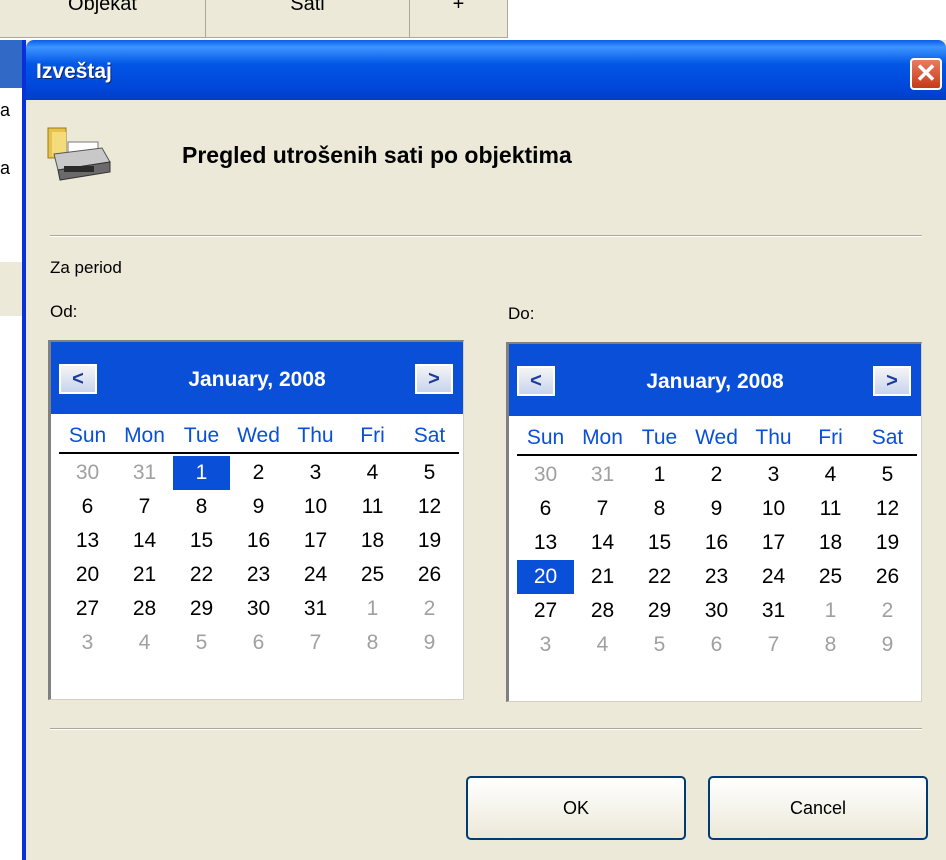 Image resolution: width=946 pixels, height=860 pixels. I want to click on calendar-month-title: January, 2008, so click(715, 381).